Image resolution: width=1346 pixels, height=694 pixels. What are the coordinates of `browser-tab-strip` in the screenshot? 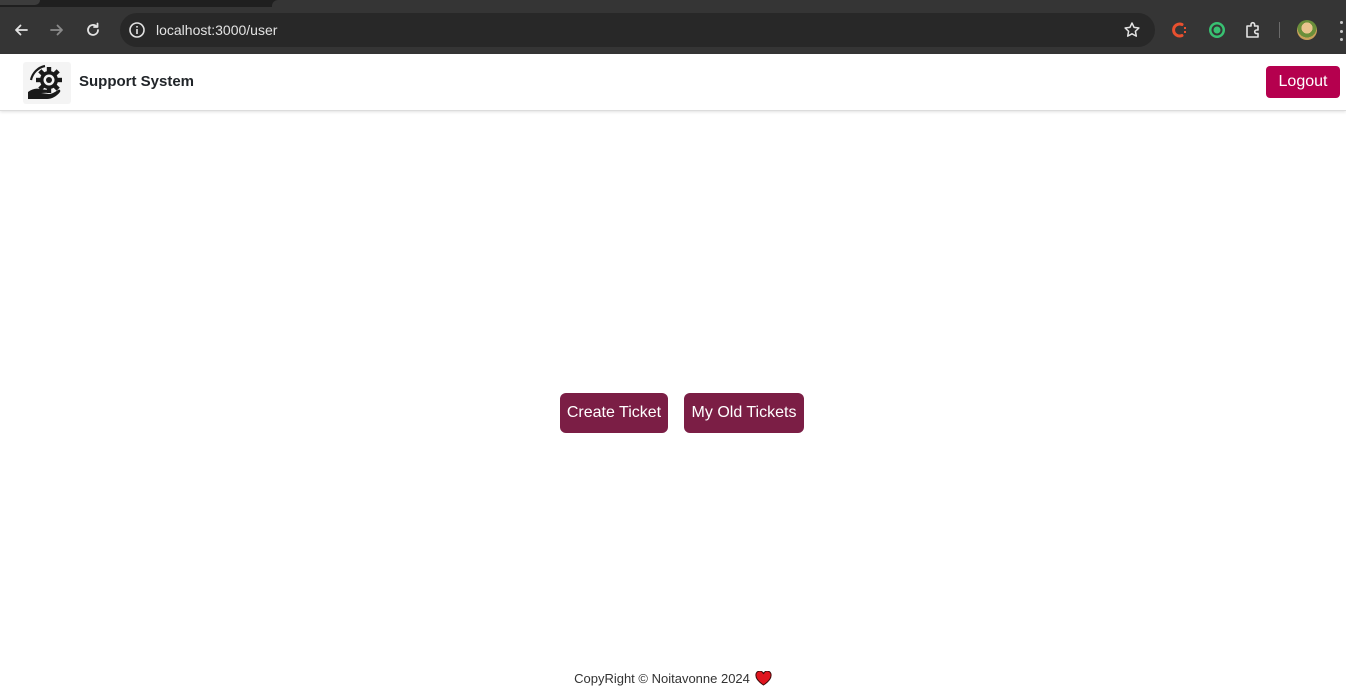 It's located at (673, 3).